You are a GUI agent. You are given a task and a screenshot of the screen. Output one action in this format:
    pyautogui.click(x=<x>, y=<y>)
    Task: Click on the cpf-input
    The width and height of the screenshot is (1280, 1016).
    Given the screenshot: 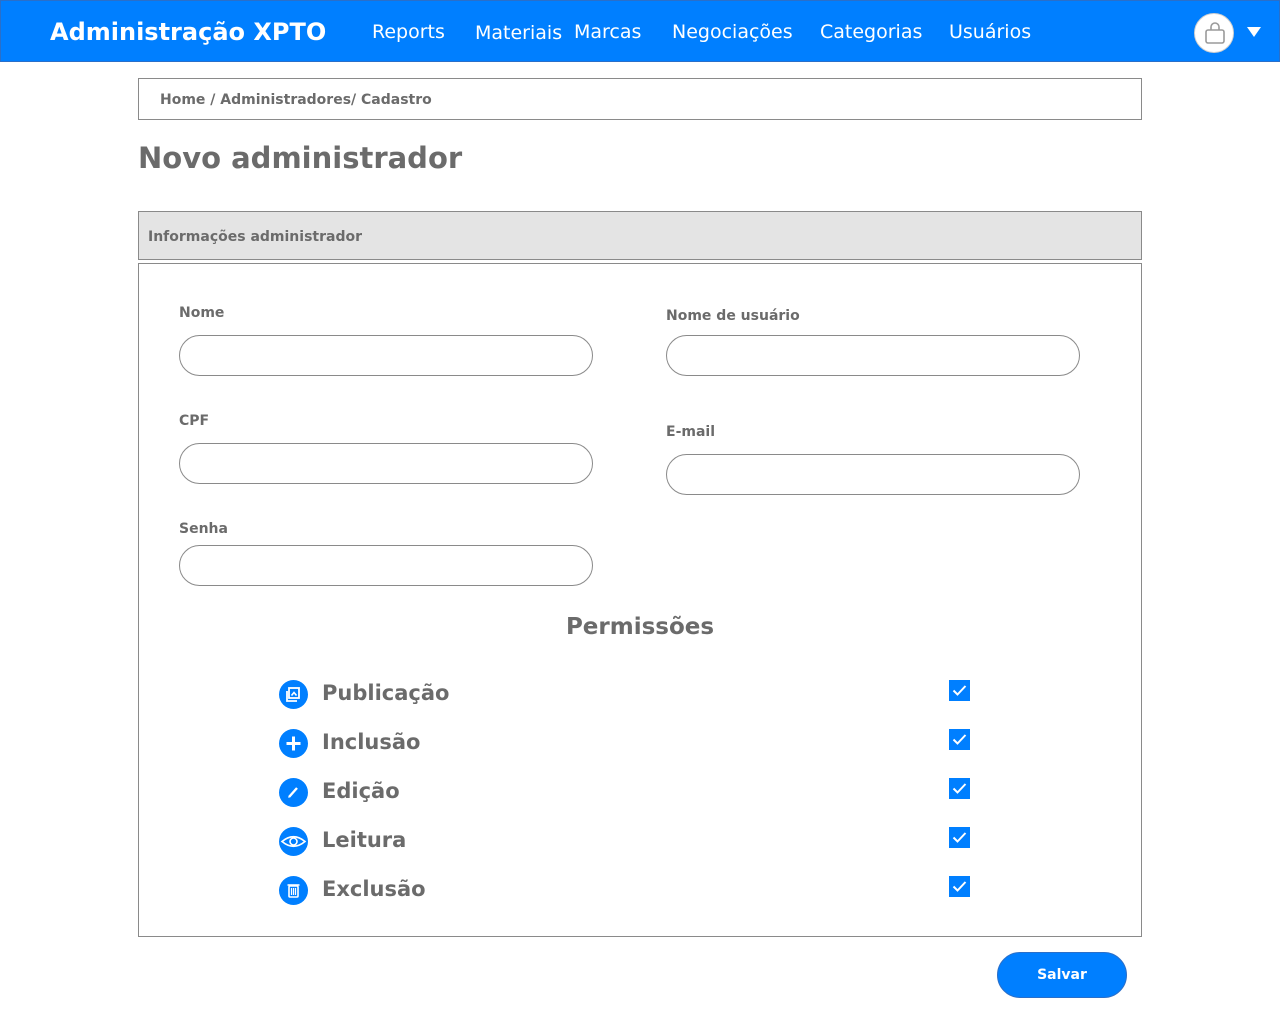 What is the action you would take?
    pyautogui.click(x=386, y=463)
    